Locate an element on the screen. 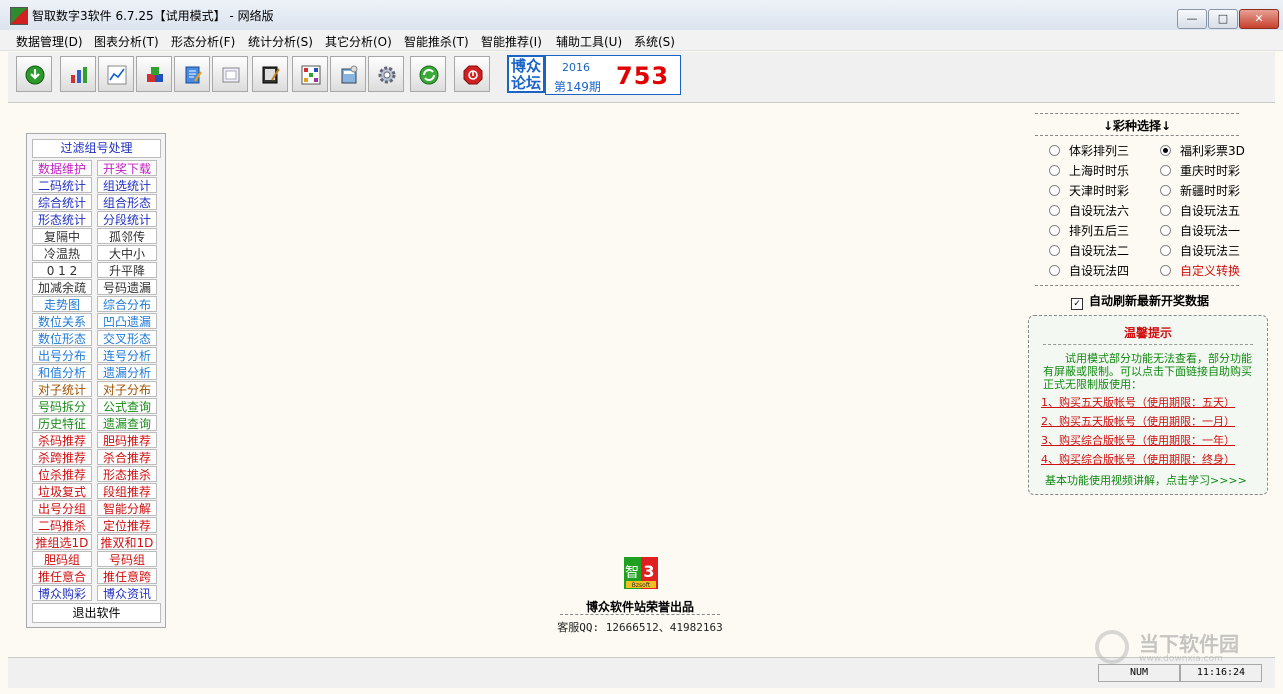 This screenshot has width=1283, height=694. menu-tools: 辅助工具(U) is located at coordinates (589, 41).